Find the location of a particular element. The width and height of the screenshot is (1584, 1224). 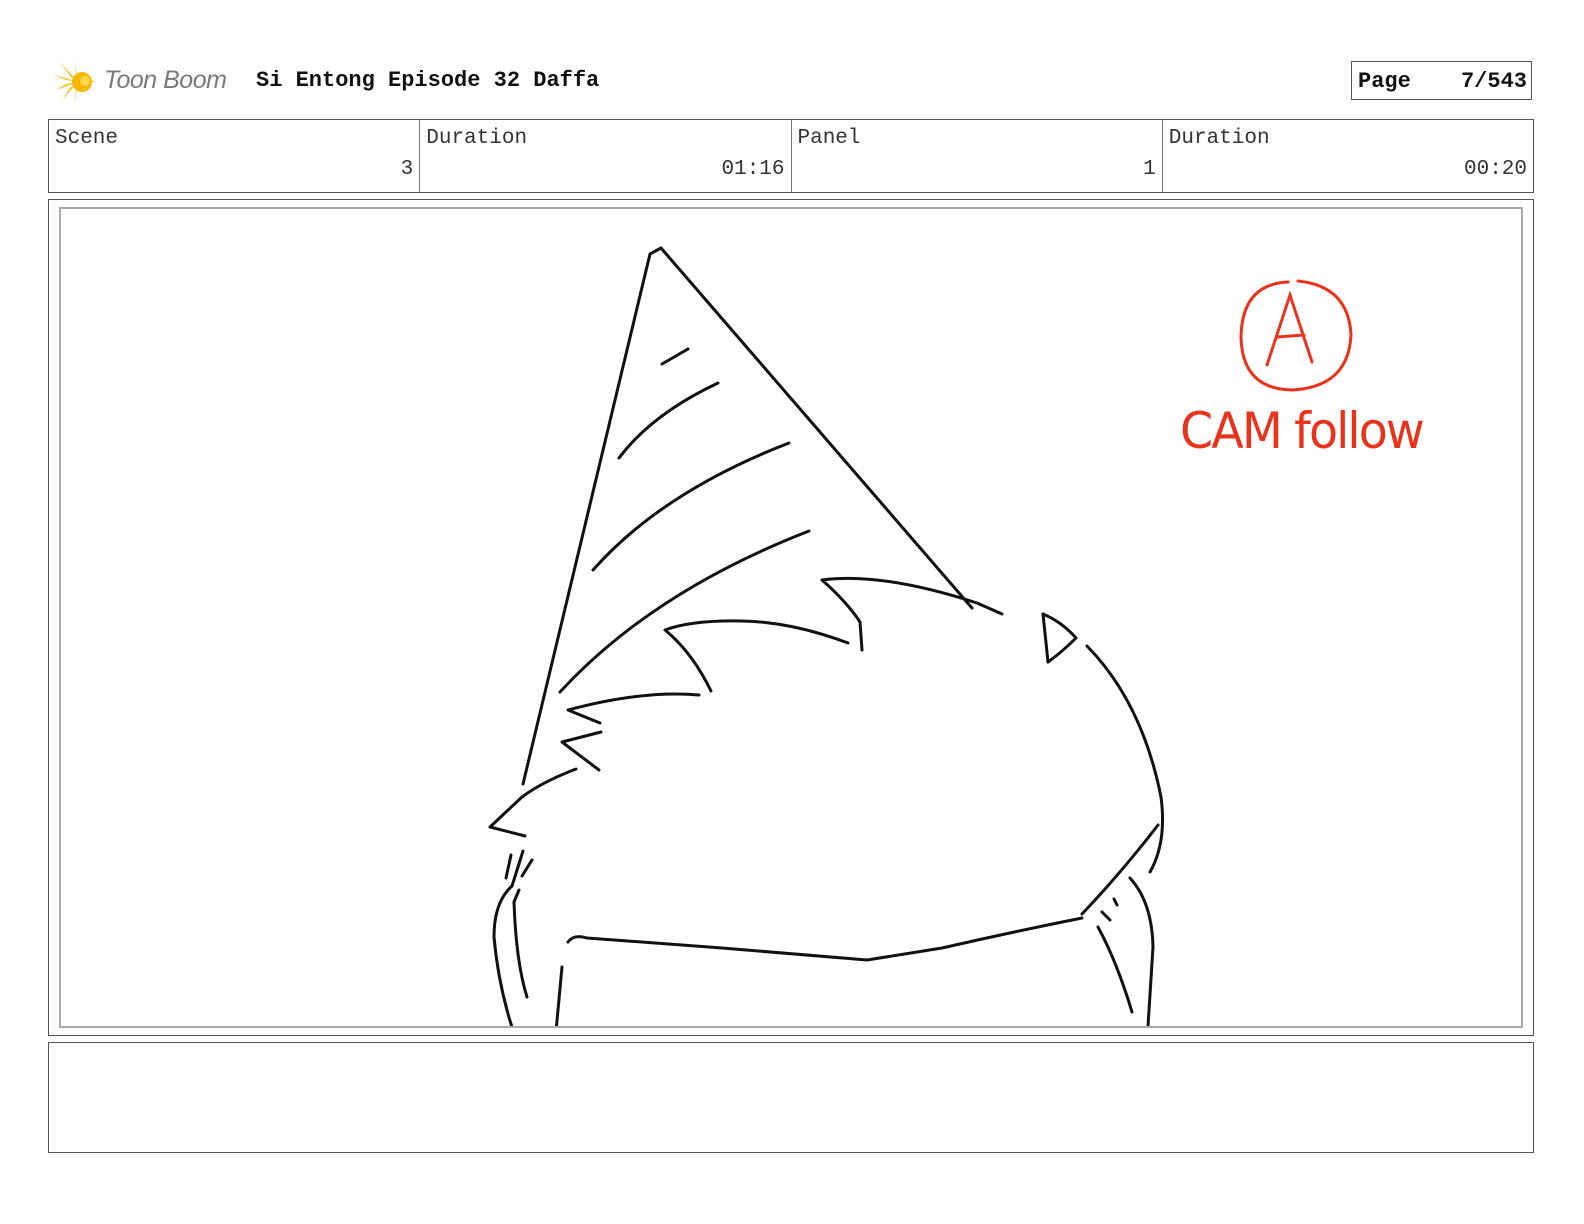

starburst-icon is located at coordinates (74, 82).